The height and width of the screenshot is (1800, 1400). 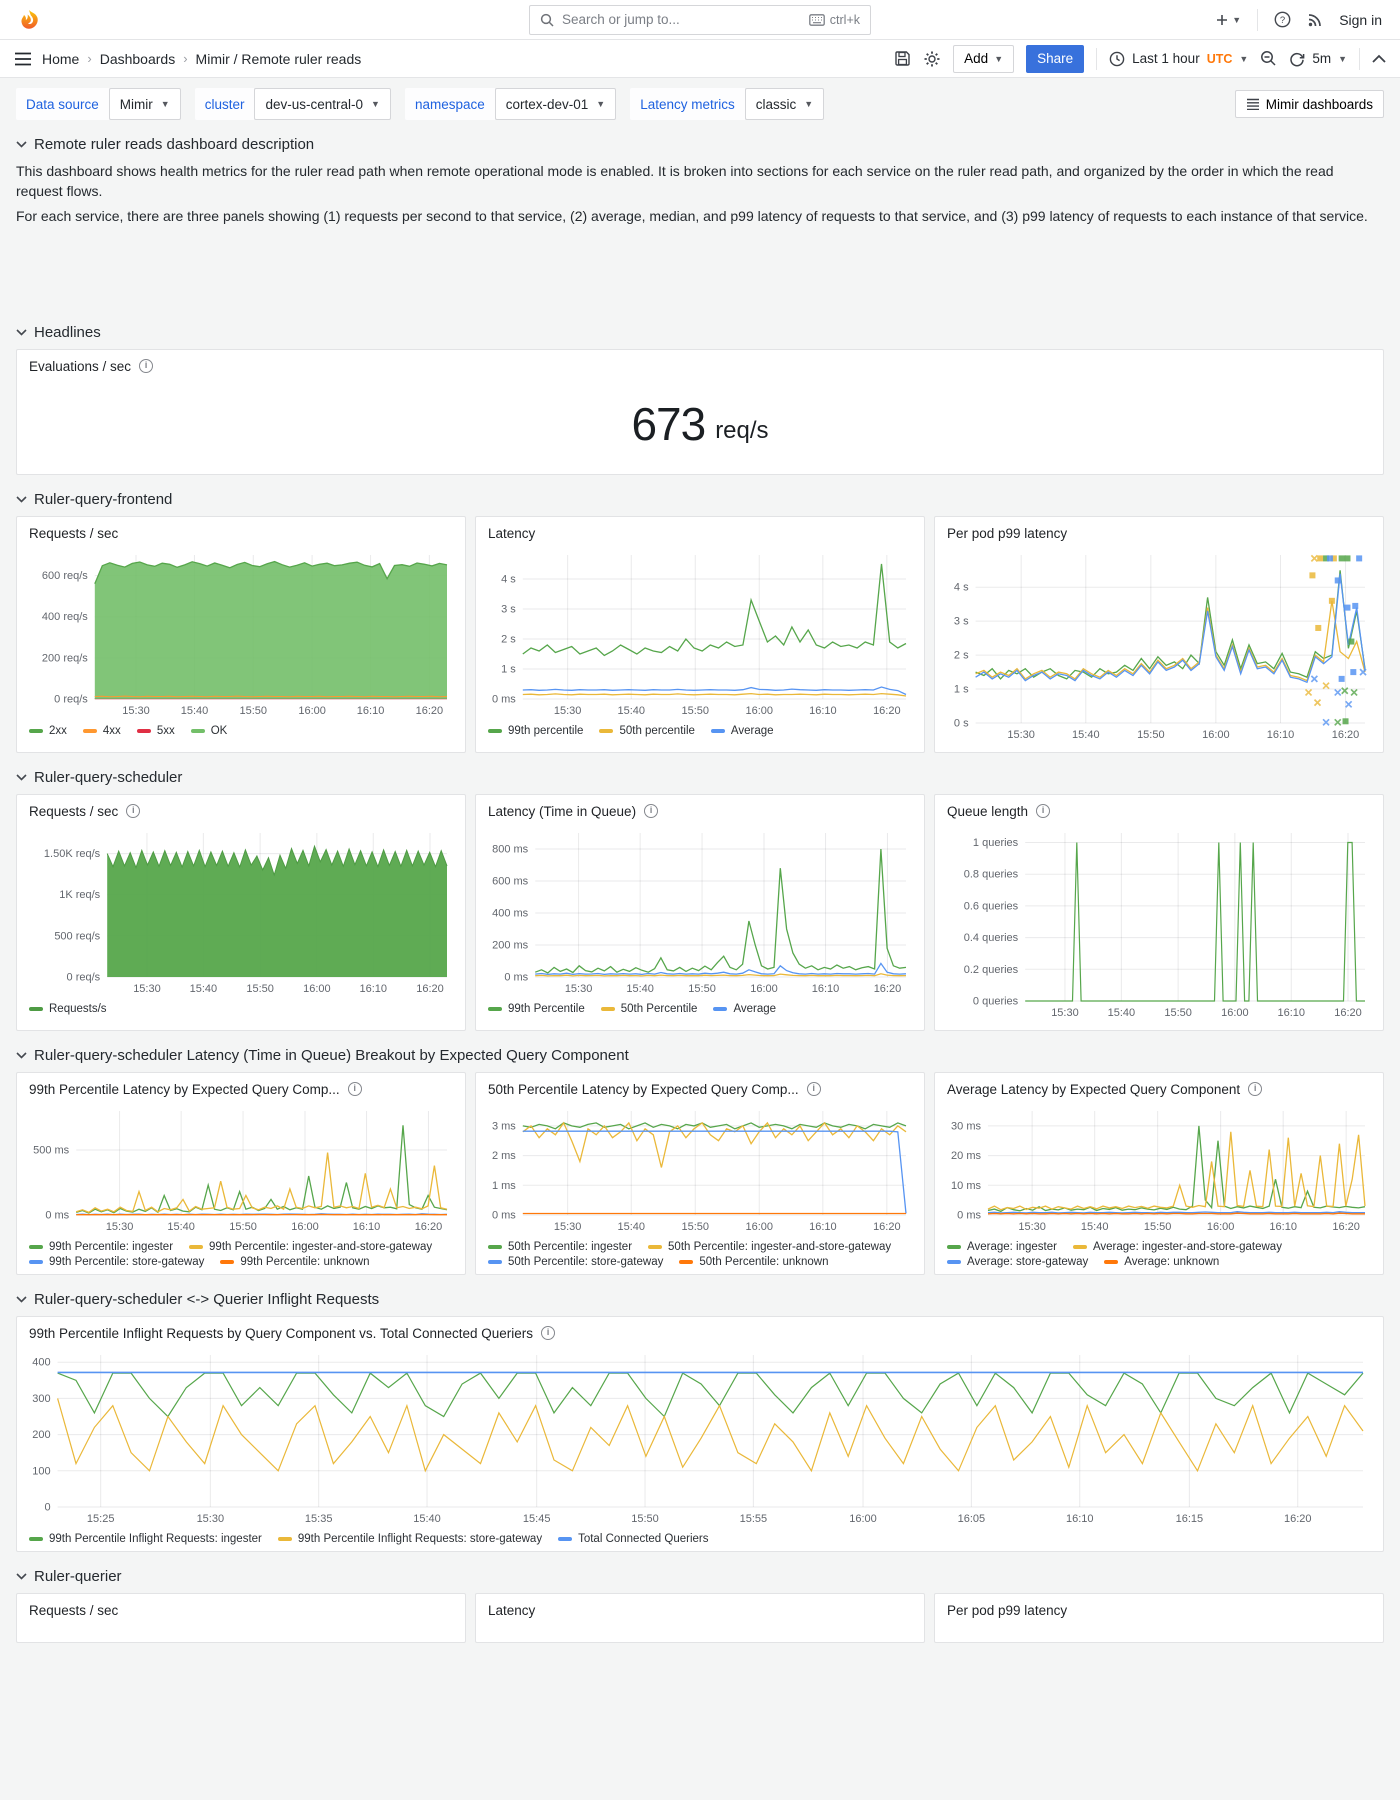 What do you see at coordinates (1379, 58) in the screenshot?
I see `kiosk-collapse-icon` at bounding box center [1379, 58].